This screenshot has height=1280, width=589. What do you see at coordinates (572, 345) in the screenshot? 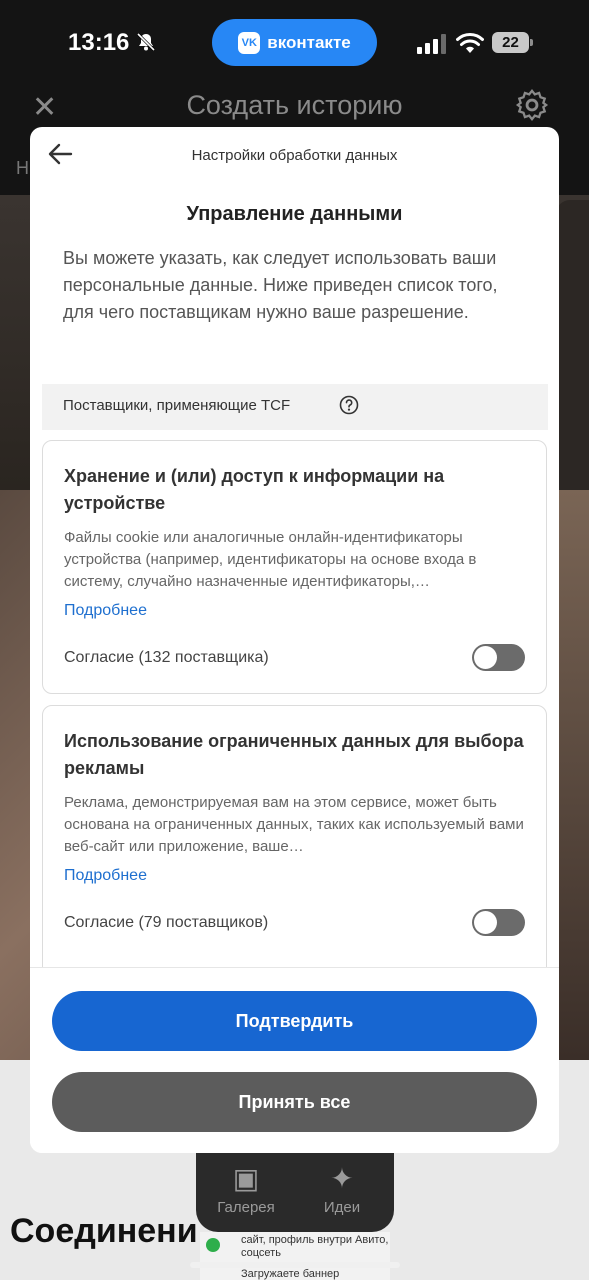
I see `background-photo` at bounding box center [572, 345].